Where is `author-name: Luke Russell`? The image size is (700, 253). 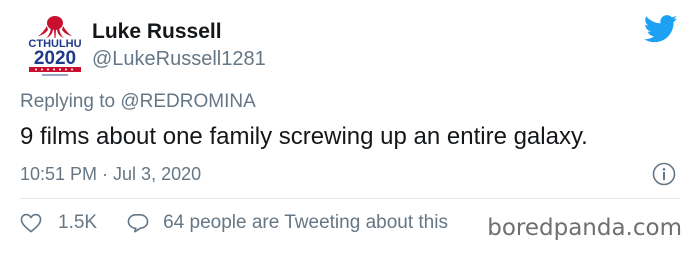 author-name: Luke Russell is located at coordinates (157, 32).